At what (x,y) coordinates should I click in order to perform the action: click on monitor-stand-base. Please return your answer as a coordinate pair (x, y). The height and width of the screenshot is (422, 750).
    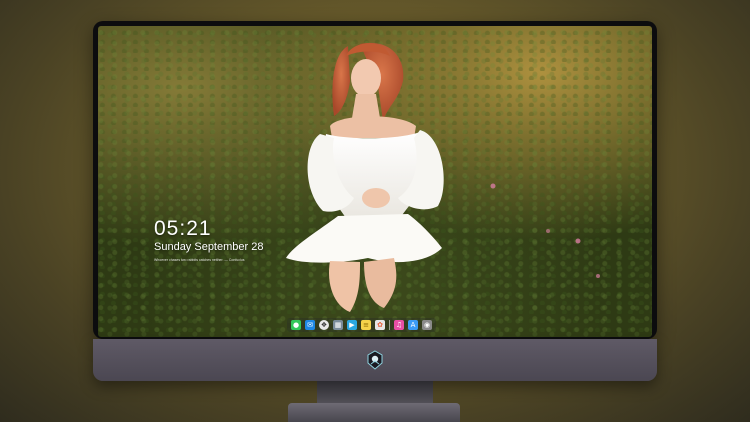
    Looking at the image, I should click on (374, 412).